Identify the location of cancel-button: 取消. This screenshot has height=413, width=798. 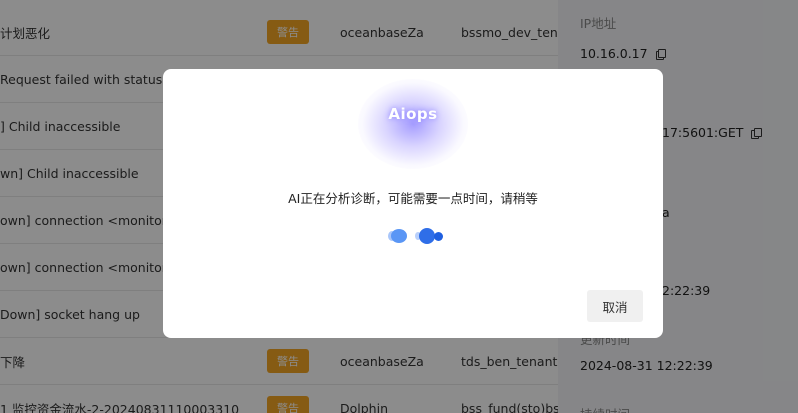
(615, 306).